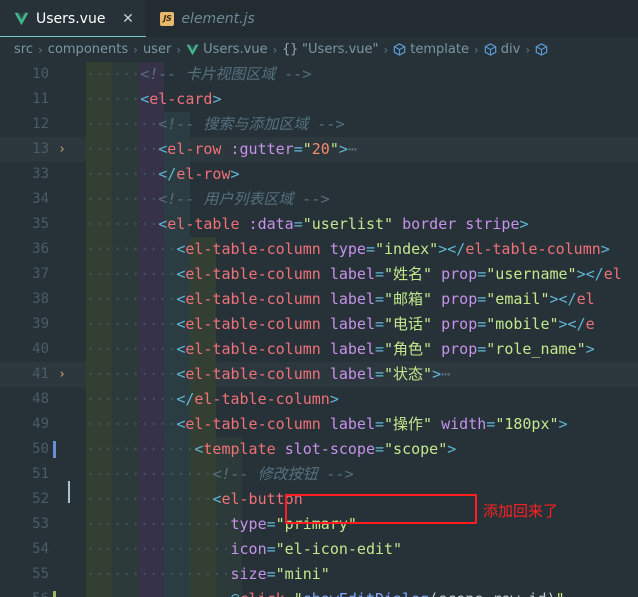 The width and height of the screenshot is (638, 597). Describe the element at coordinates (319, 549) in the screenshot. I see `code-line: 54 ················icon="el-icon-edit"` at that location.